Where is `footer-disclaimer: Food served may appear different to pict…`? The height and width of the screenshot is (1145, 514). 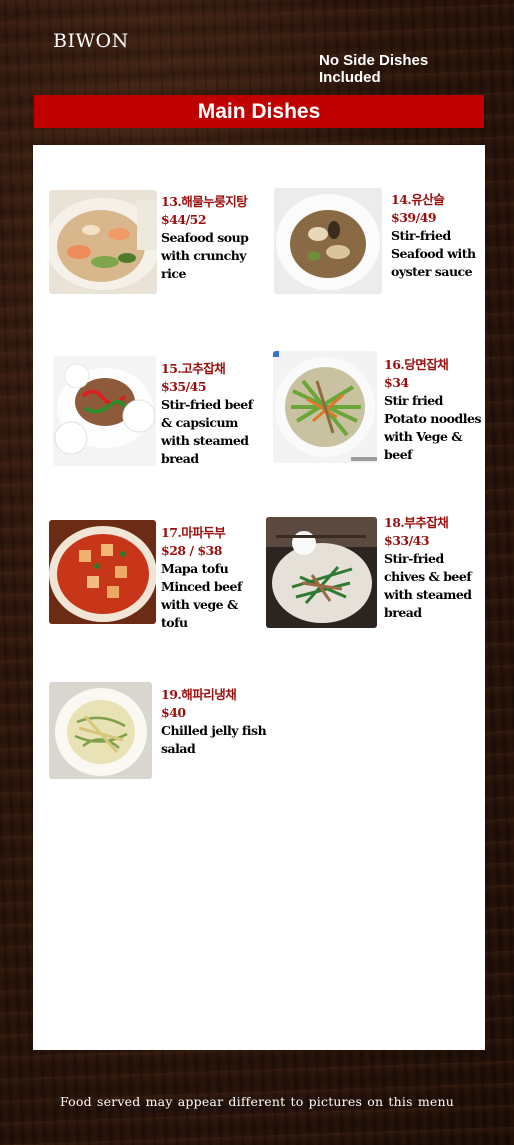
footer-disclaimer: Food served may appear different to pict… is located at coordinates (257, 1101).